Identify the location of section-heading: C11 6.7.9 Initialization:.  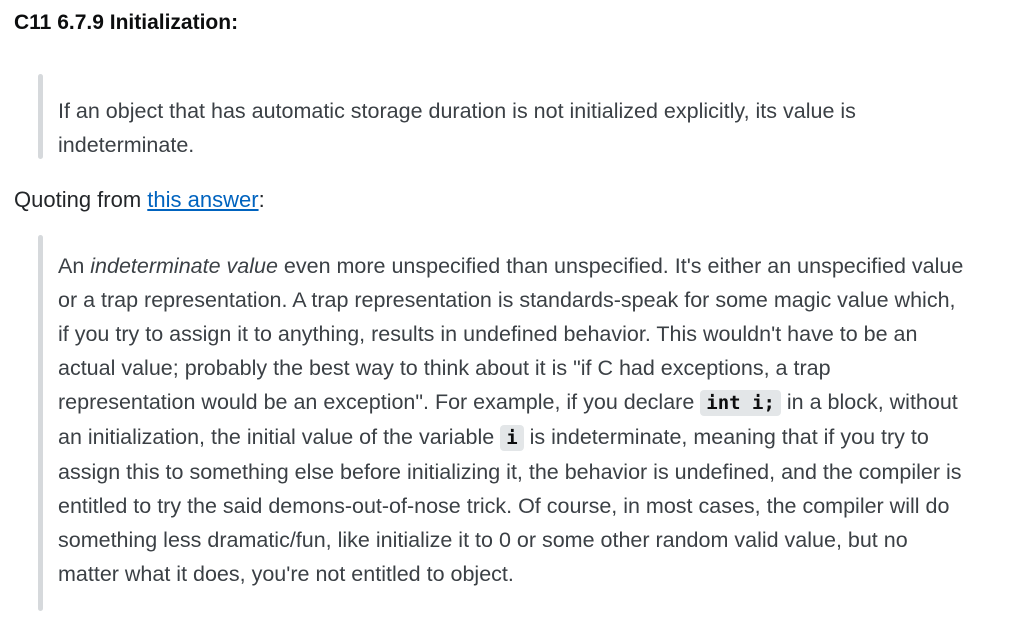
(126, 22).